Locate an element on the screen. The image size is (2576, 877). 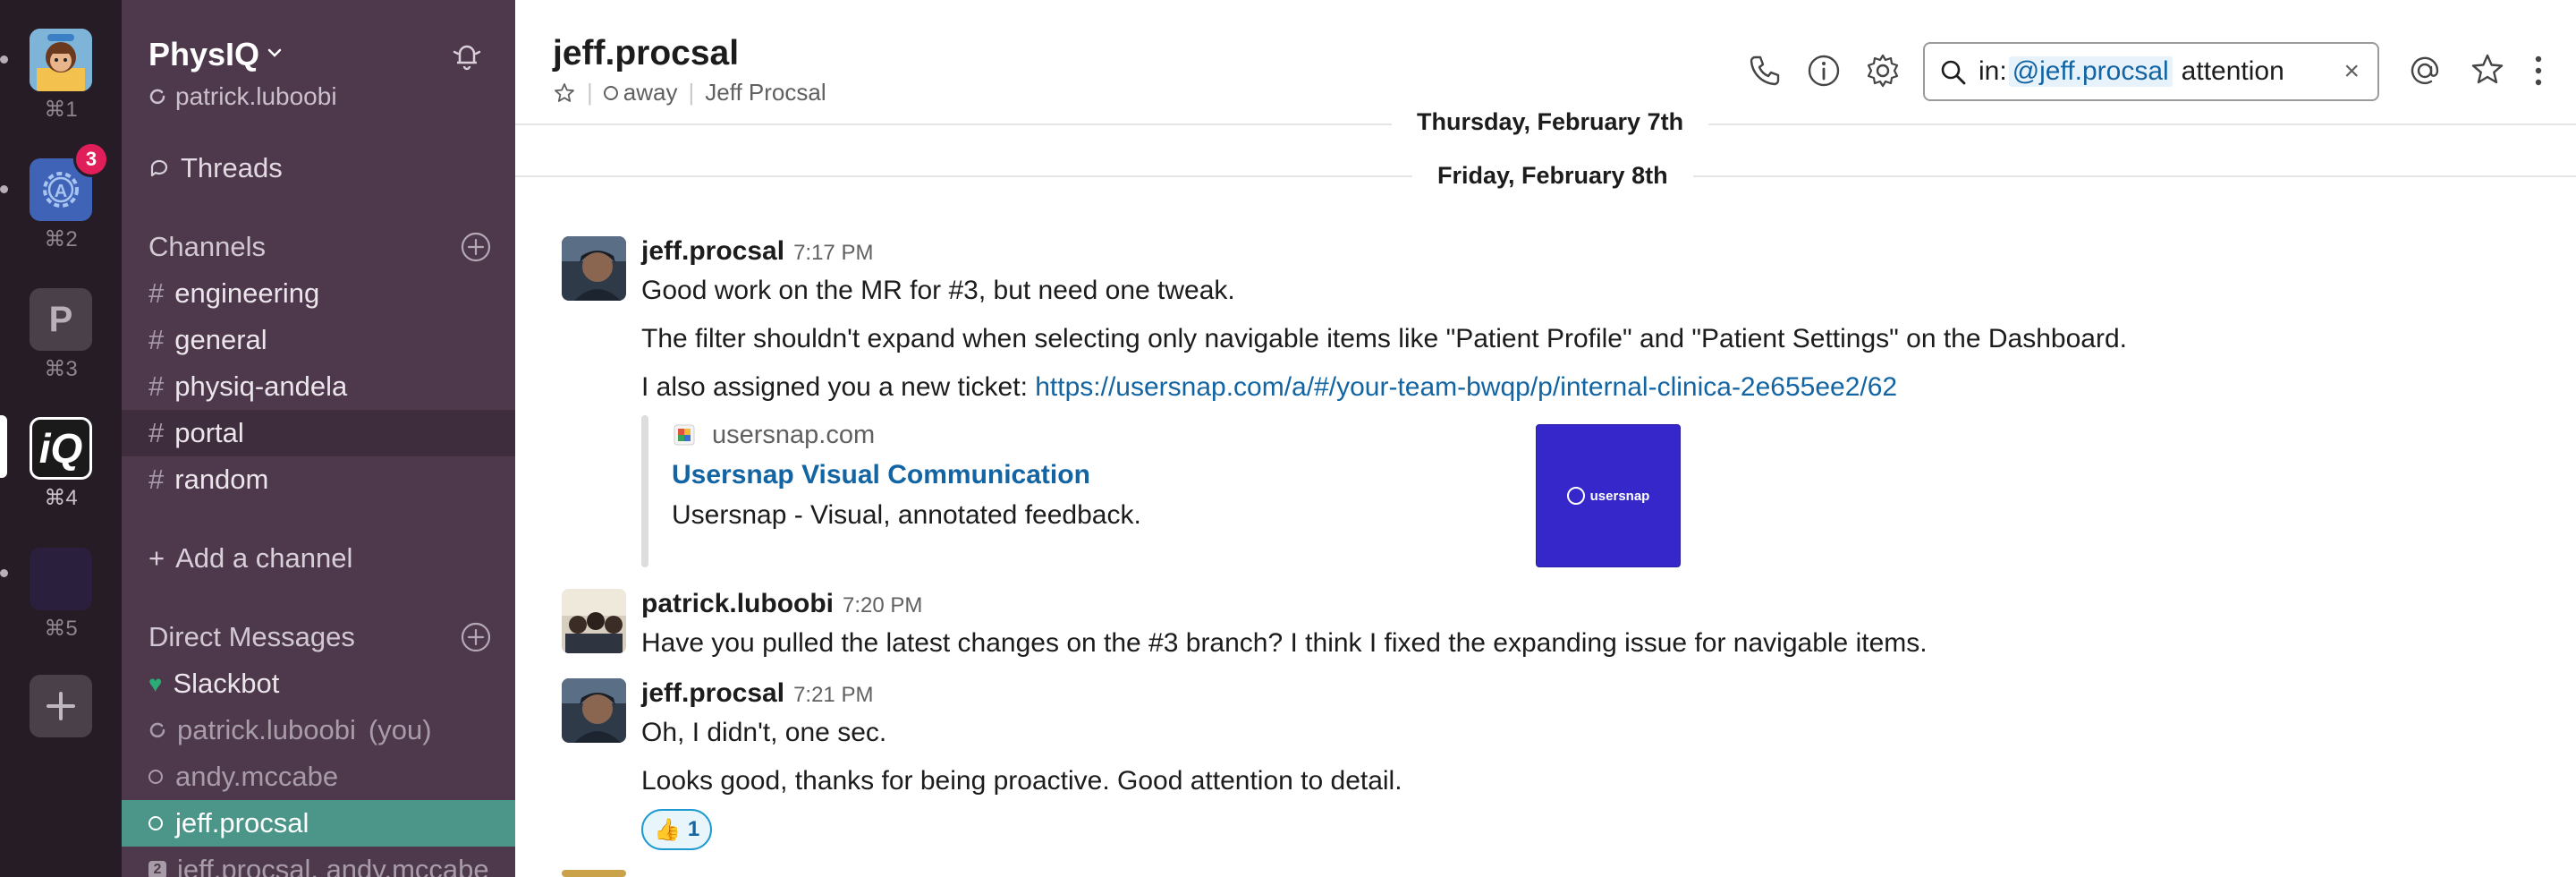
channel-meta: | away | Jeff Procsal is located at coordinates (689, 92).